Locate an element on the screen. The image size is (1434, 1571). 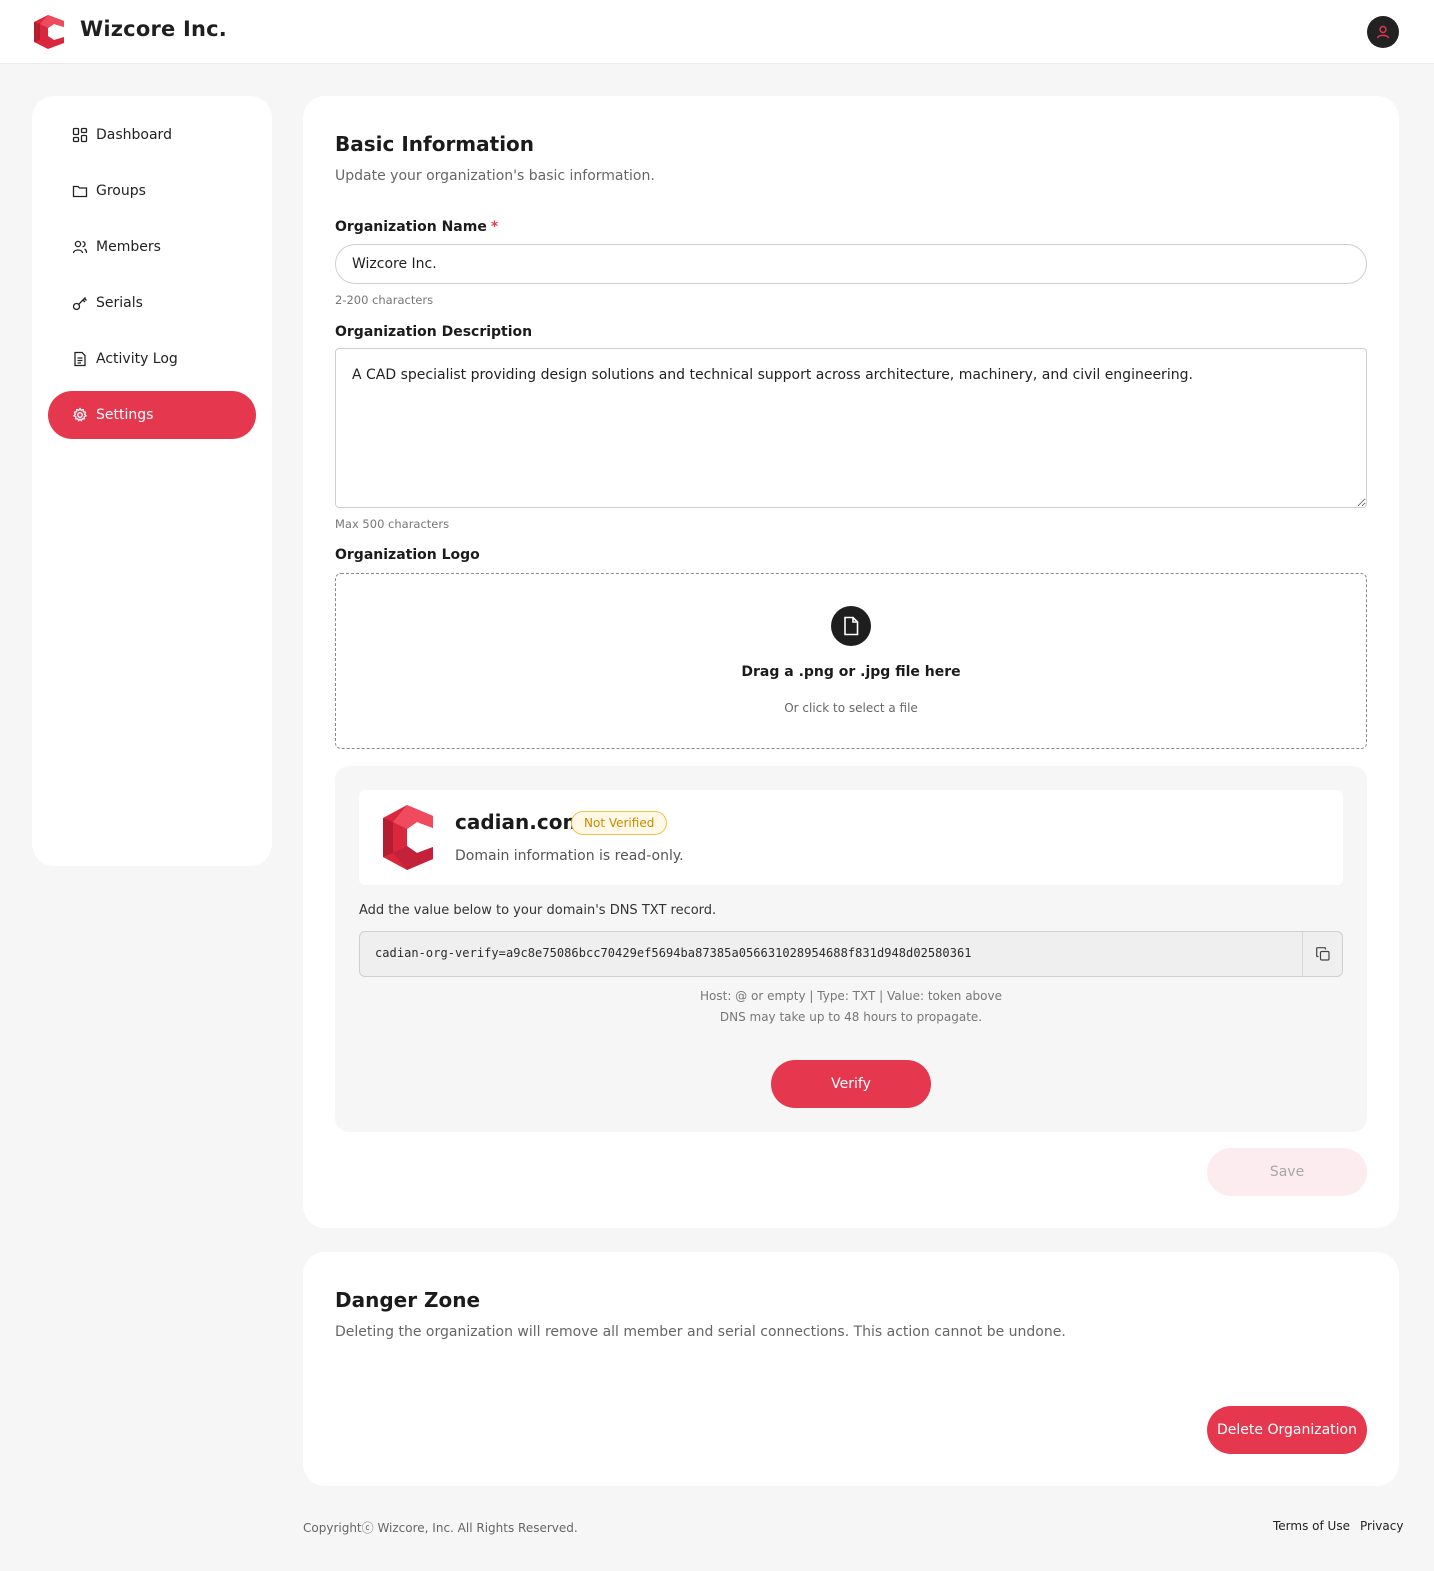
section-title: Basic Information is located at coordinates (435, 144).